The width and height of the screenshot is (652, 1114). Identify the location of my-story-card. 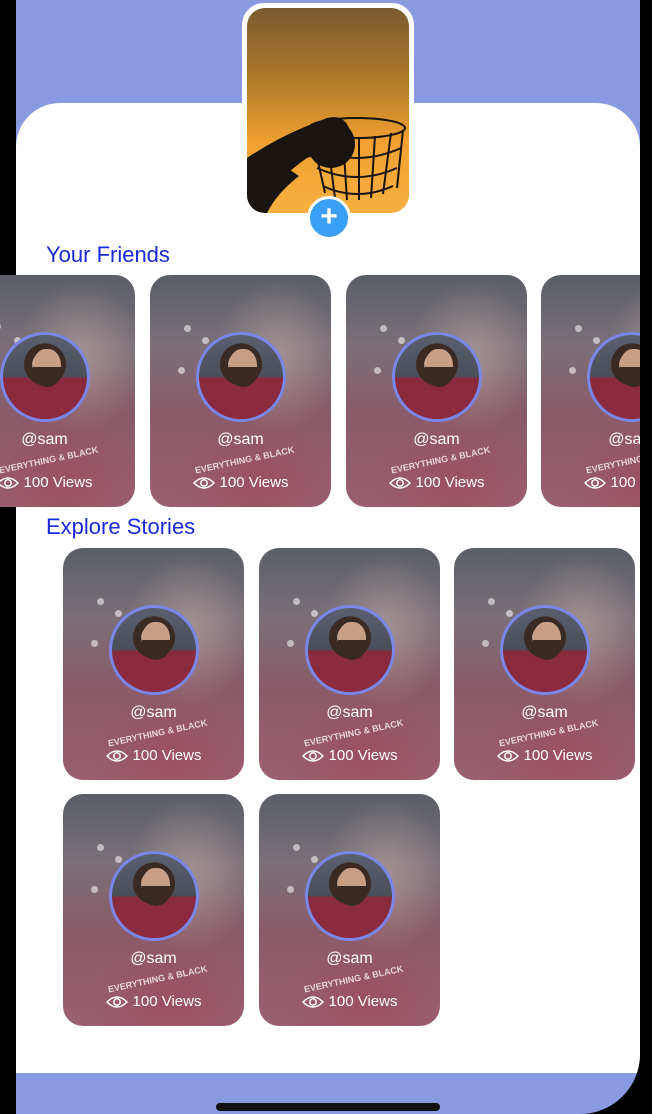
(328, 110).